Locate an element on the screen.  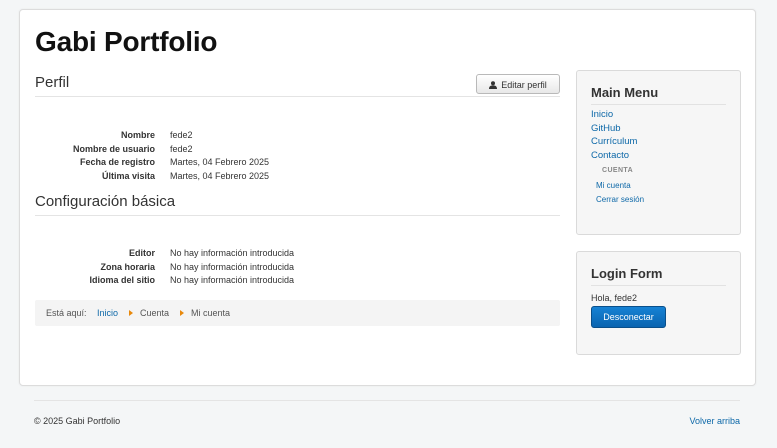
main-menu-title: Main Menu is located at coordinates (625, 92).